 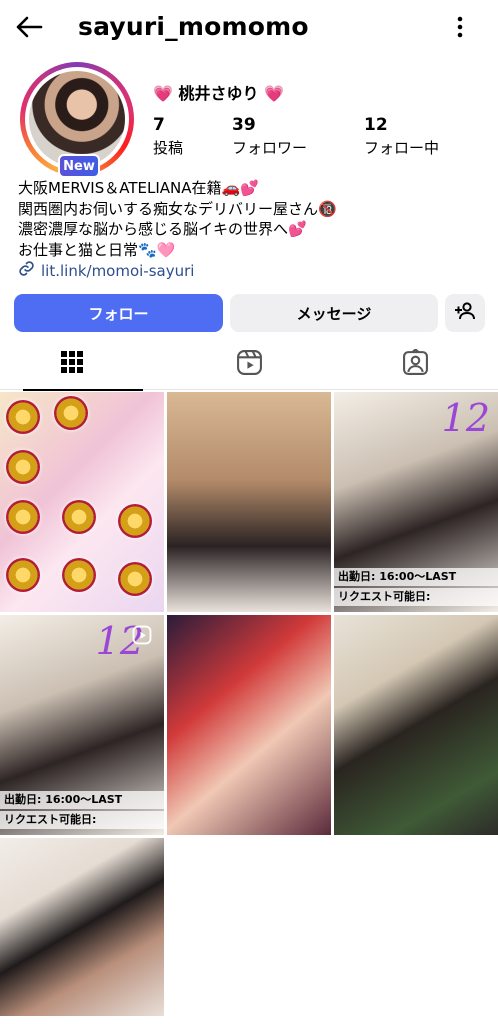 What do you see at coordinates (401, 136) in the screenshot?
I see `stat-following: 12 フォロー中` at bounding box center [401, 136].